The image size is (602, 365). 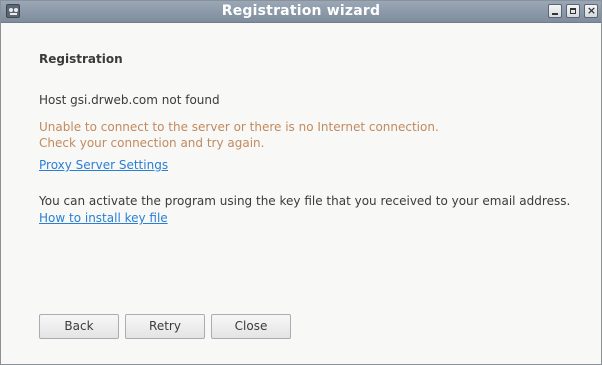 I want to click on close-icon: ×, so click(x=591, y=11).